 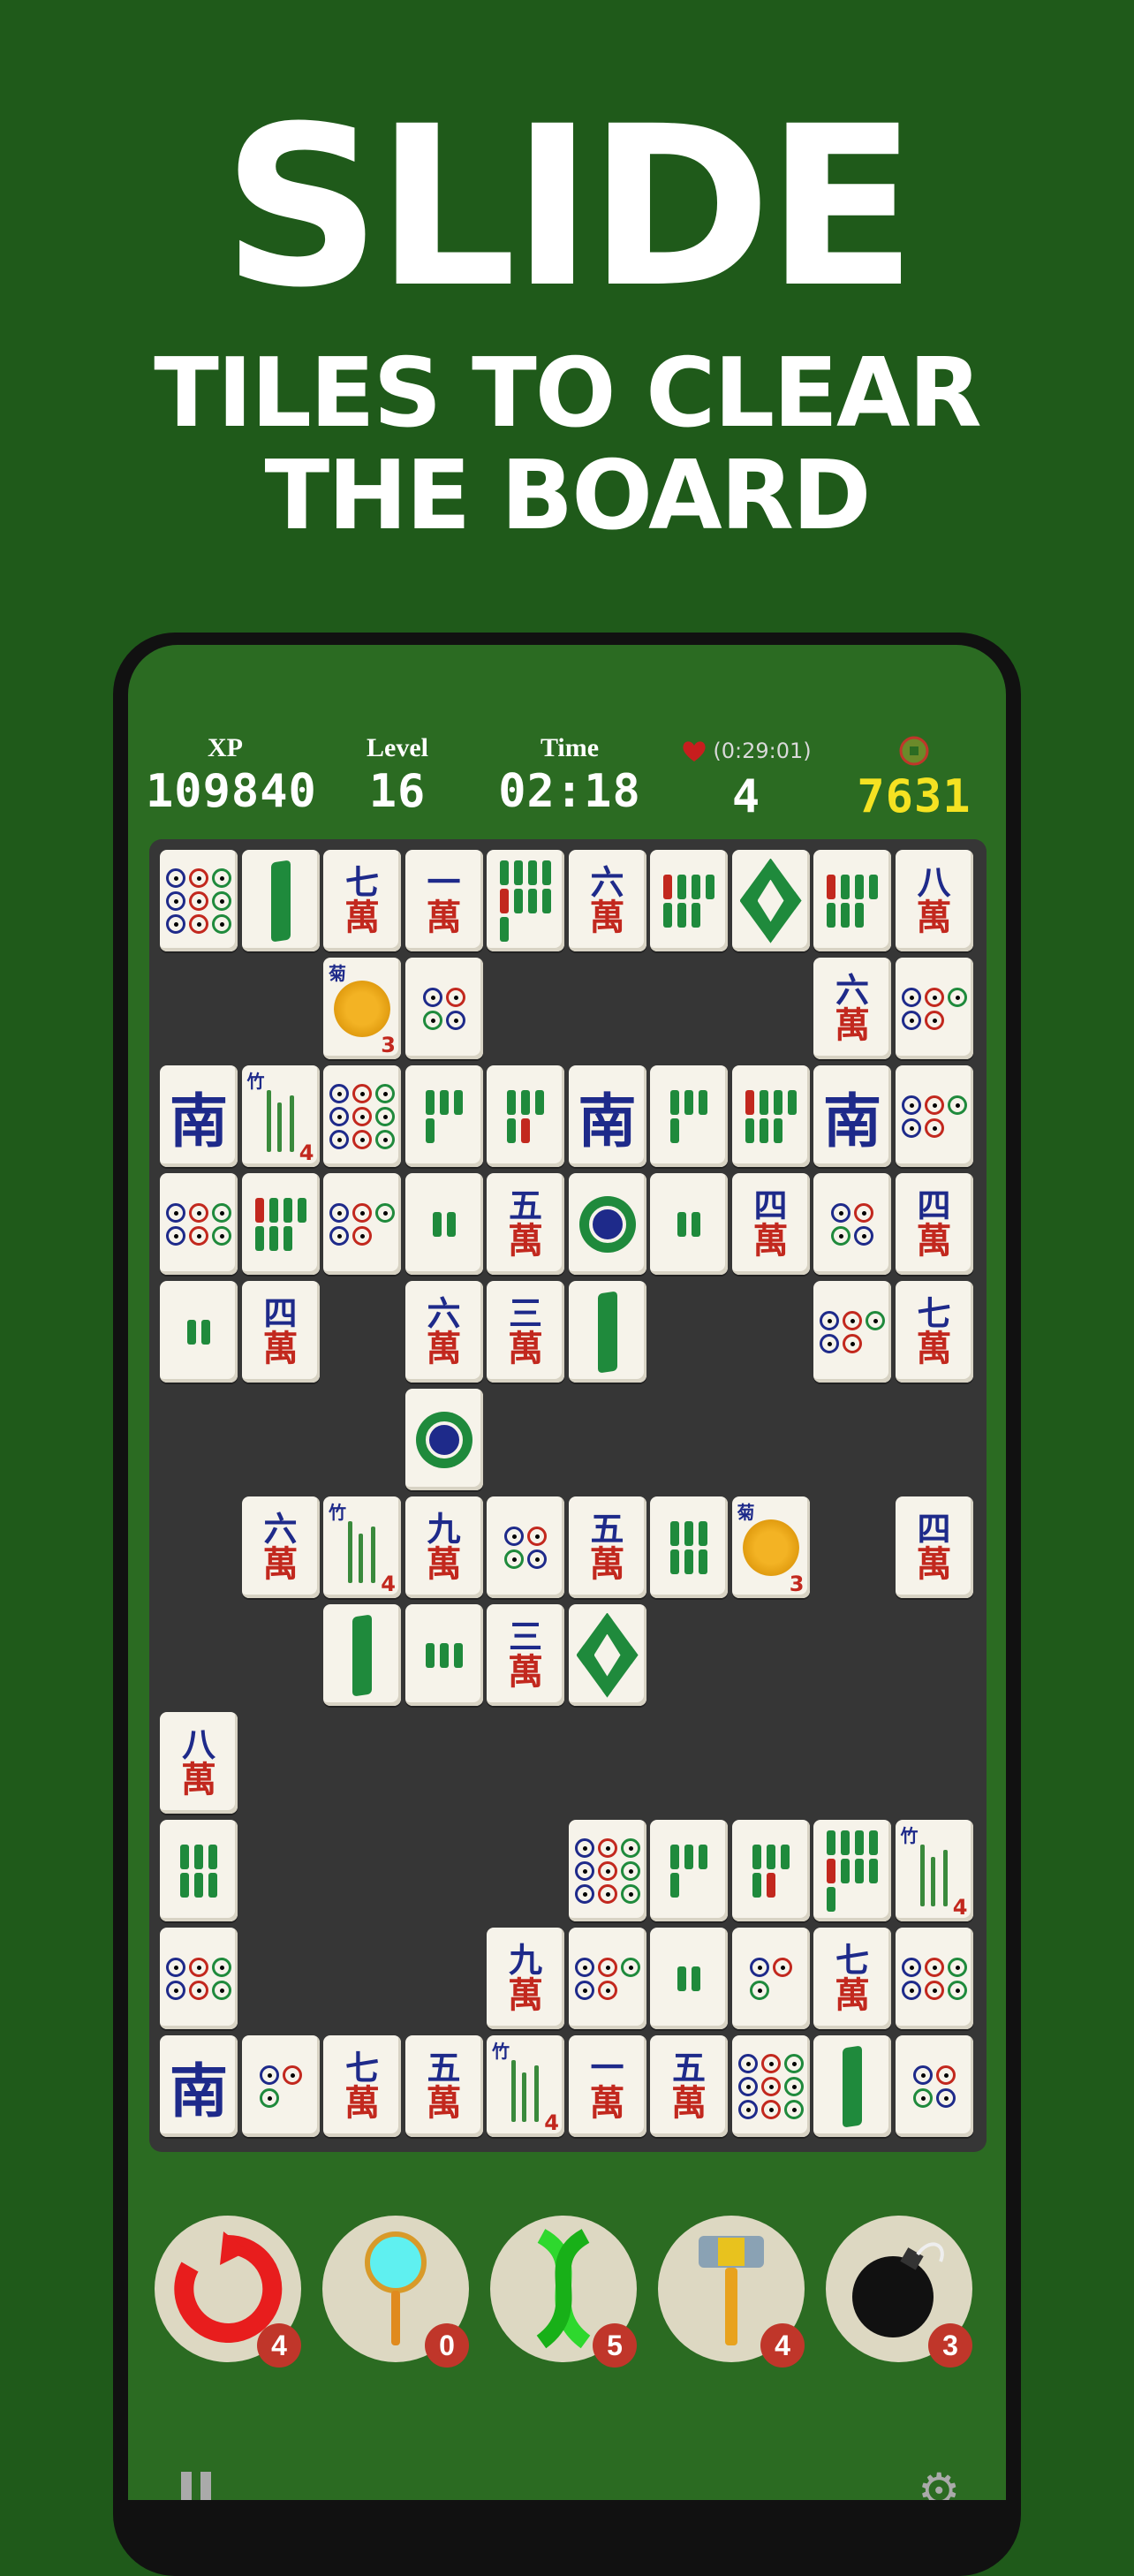 What do you see at coordinates (746, 778) in the screenshot?
I see `lives-stat: (0:29:01) 4` at bounding box center [746, 778].